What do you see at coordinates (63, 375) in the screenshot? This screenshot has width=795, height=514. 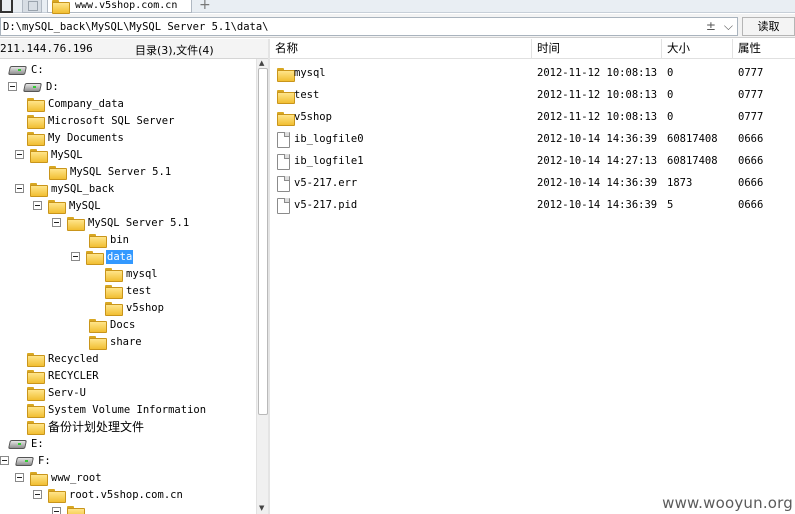 I see `tree-node: RECYCLER` at bounding box center [63, 375].